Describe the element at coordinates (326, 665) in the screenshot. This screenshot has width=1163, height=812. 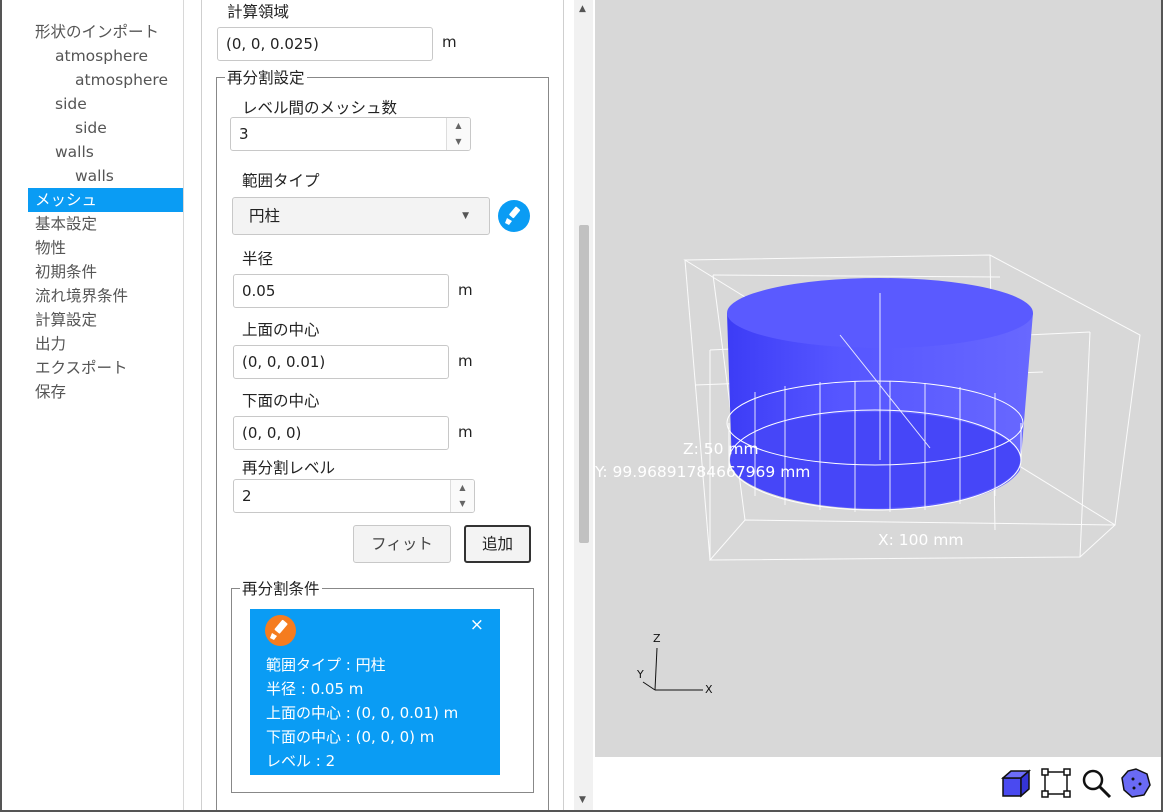
I see `condition-range-type: 範囲タイプ : 円柱` at that location.